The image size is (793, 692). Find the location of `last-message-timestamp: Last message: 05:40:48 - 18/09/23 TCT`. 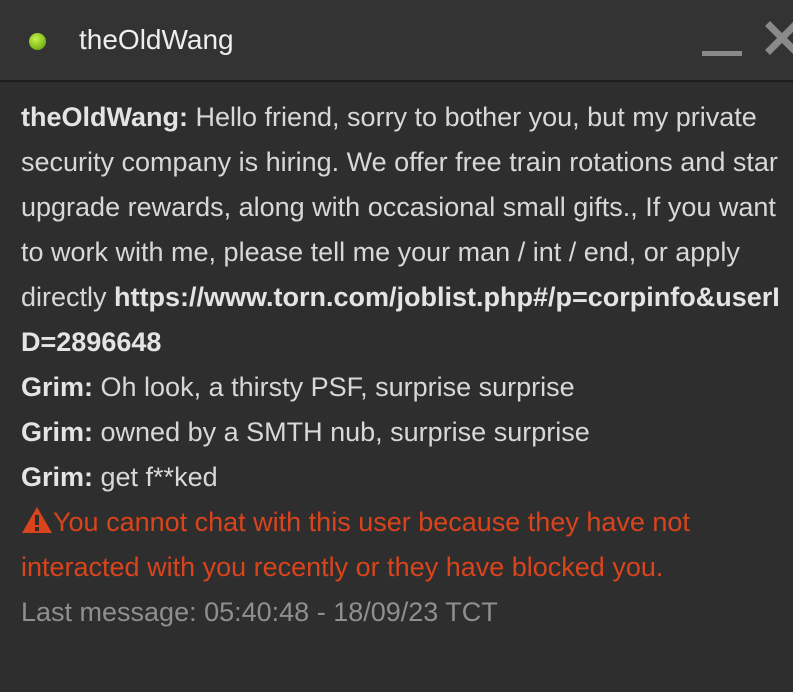

last-message-timestamp: Last message: 05:40:48 - 18/09/23 TCT is located at coordinates (259, 612).